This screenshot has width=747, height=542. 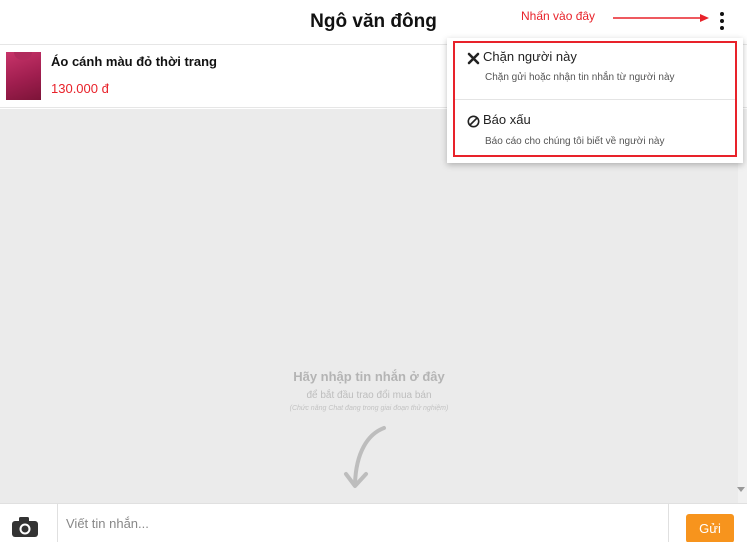 I want to click on curved-arrow-down-icon, so click(x=365, y=457).